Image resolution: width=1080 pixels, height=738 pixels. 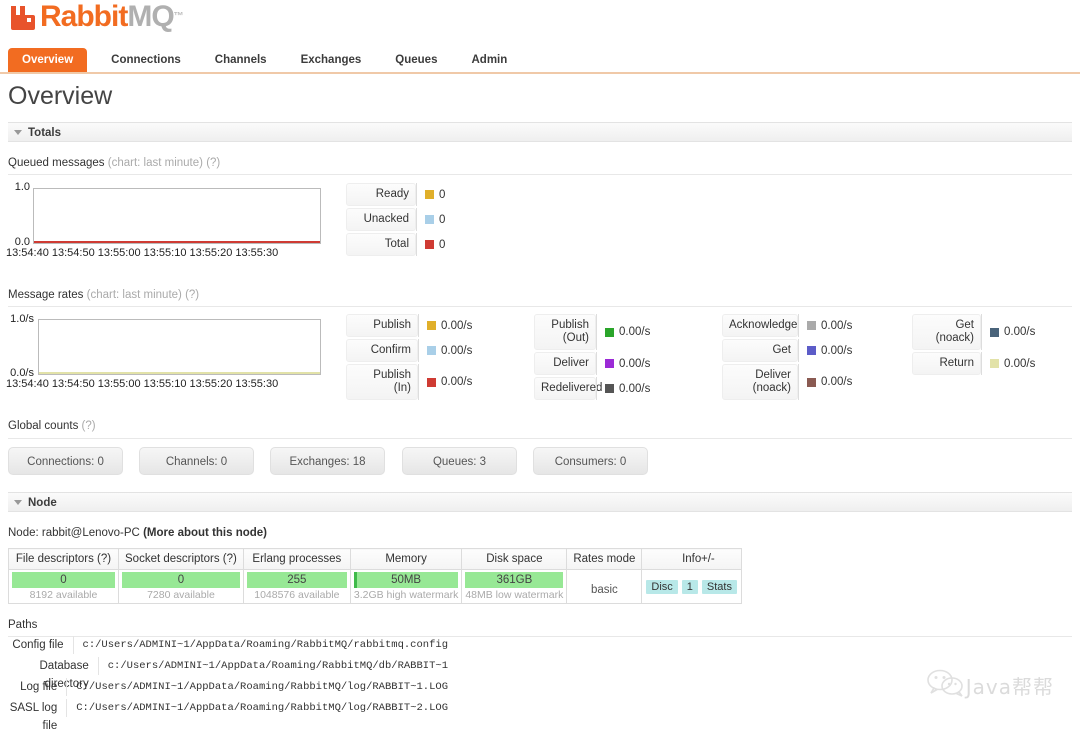 What do you see at coordinates (609, 363) in the screenshot?
I see `color-swatch-deliver` at bounding box center [609, 363].